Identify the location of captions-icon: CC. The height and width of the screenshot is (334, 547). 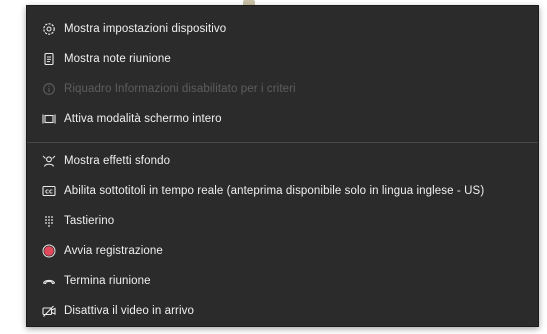
(49, 191).